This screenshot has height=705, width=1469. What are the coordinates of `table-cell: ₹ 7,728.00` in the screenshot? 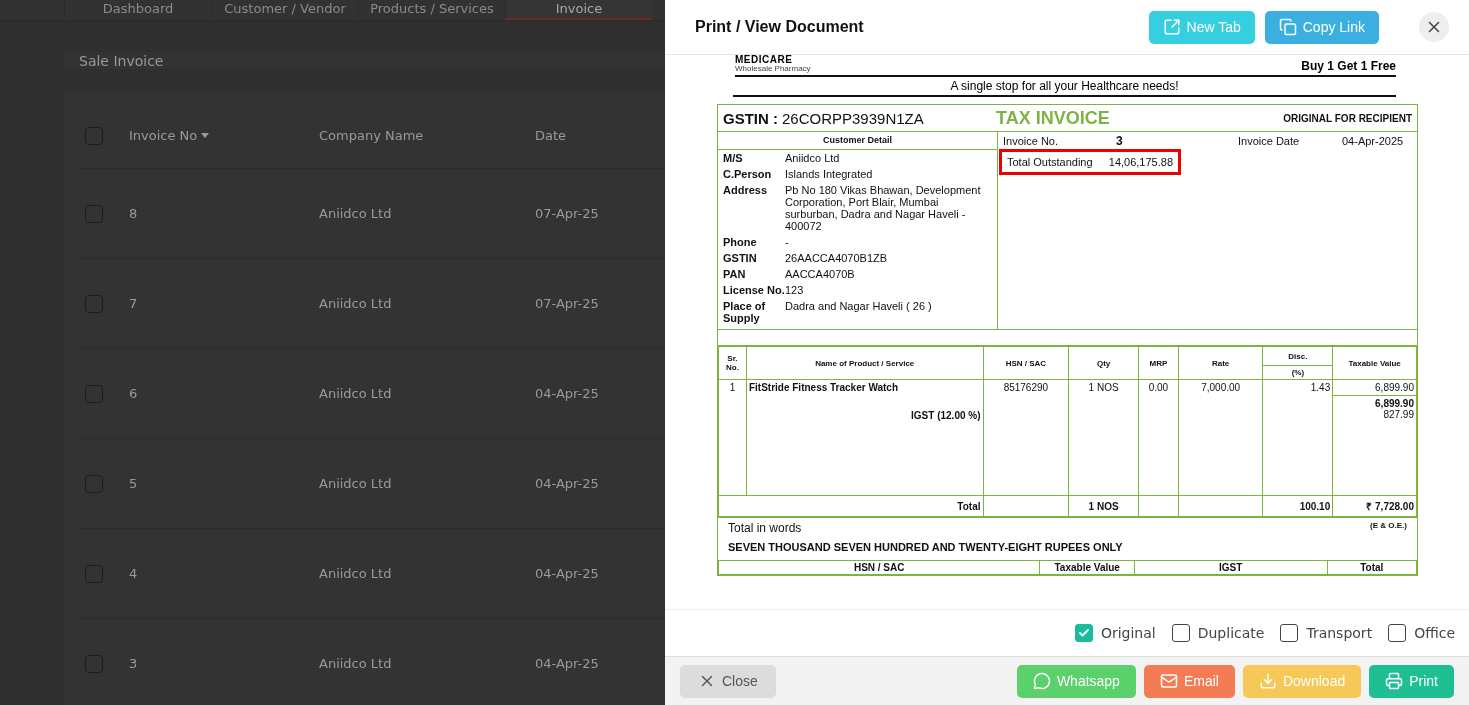 It's located at (1374, 506).